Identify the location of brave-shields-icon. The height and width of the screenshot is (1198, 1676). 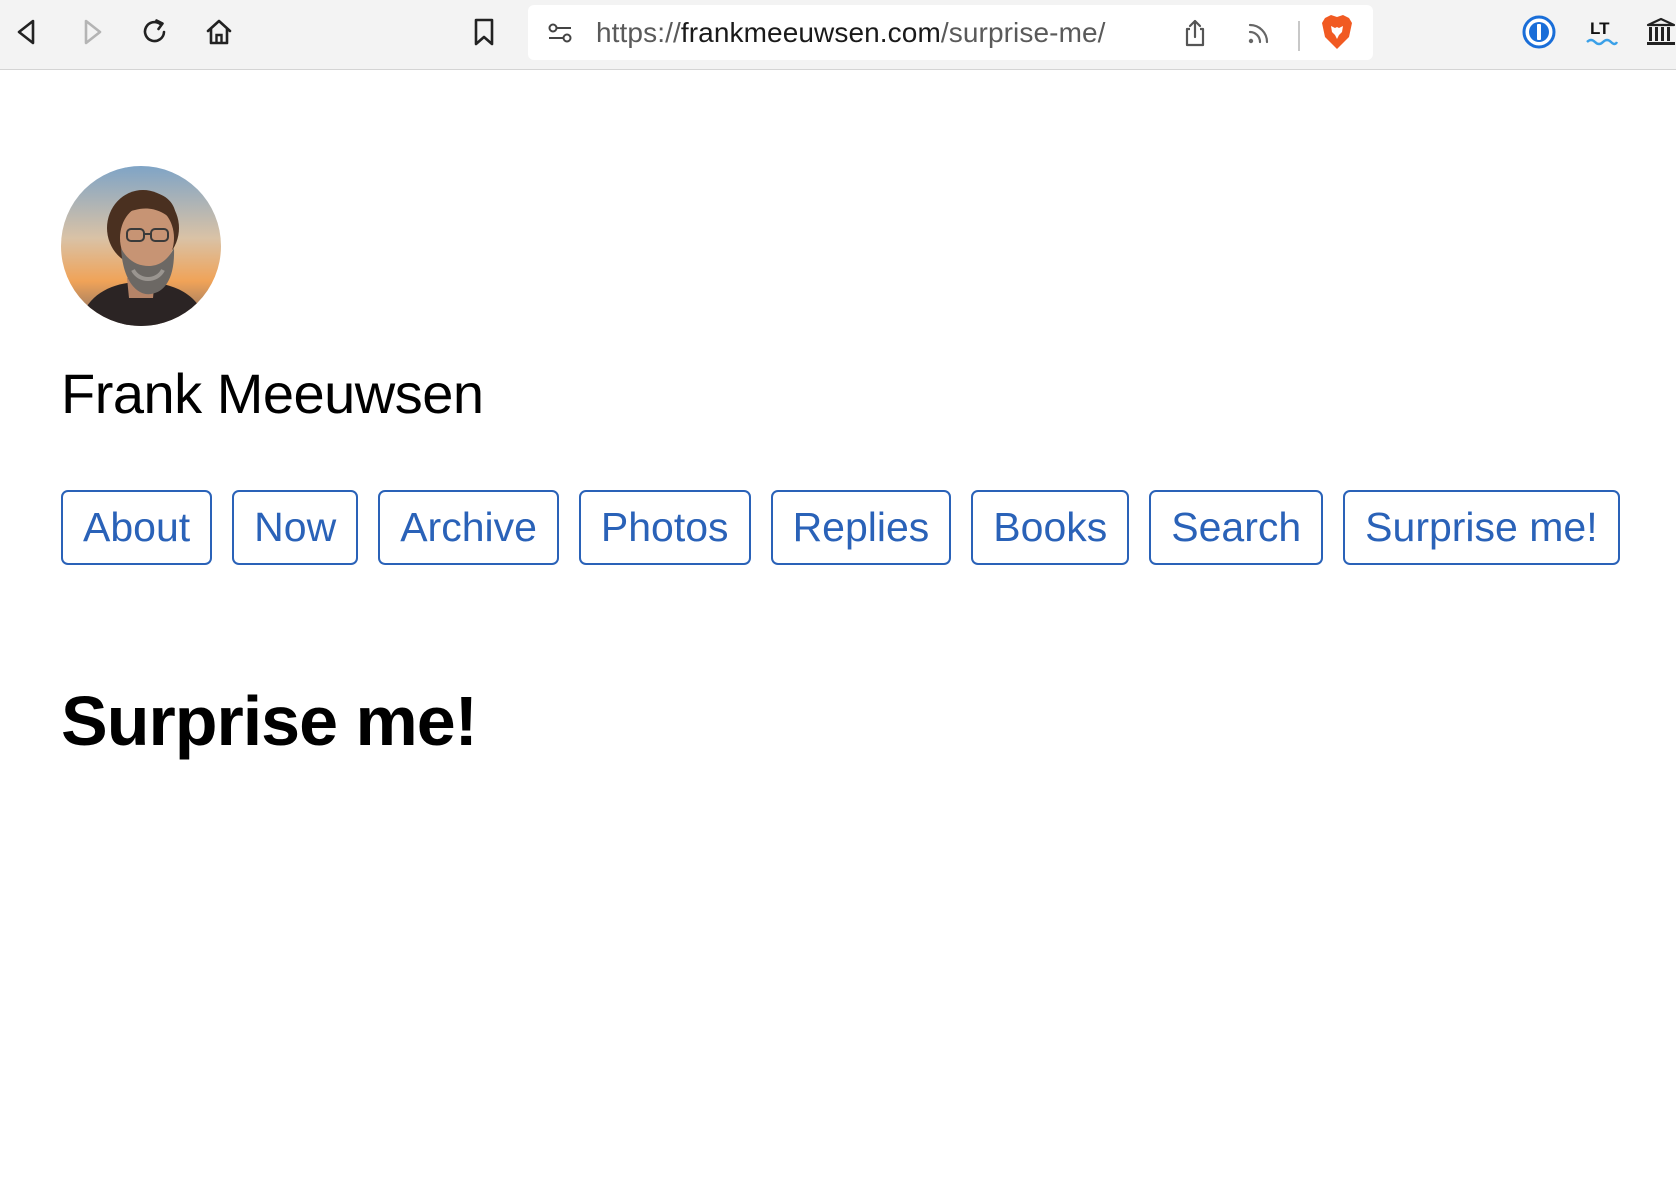
(1337, 32).